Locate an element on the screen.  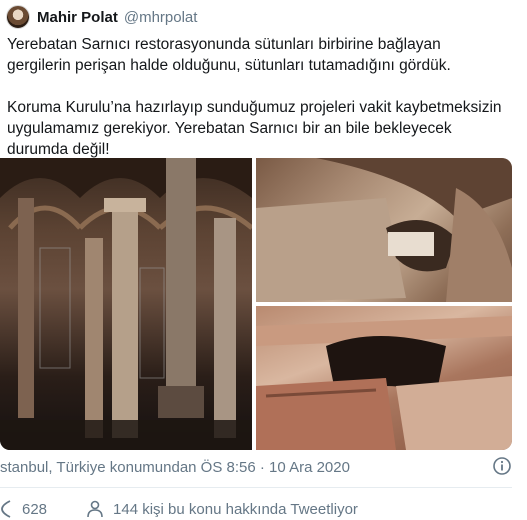
tweet-actions: 628 144 kişi bu konu hakkında Tweetliyor is located at coordinates (179, 509).